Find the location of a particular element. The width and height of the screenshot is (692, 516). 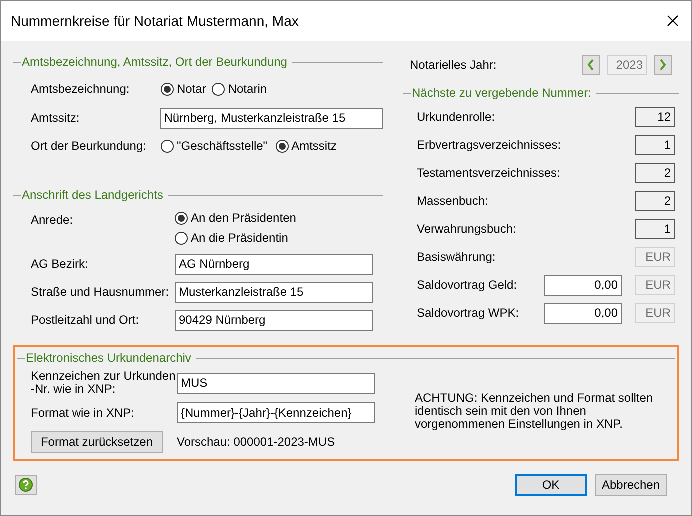

field-label: Postleitzahl und Ort: is located at coordinates (85, 320).